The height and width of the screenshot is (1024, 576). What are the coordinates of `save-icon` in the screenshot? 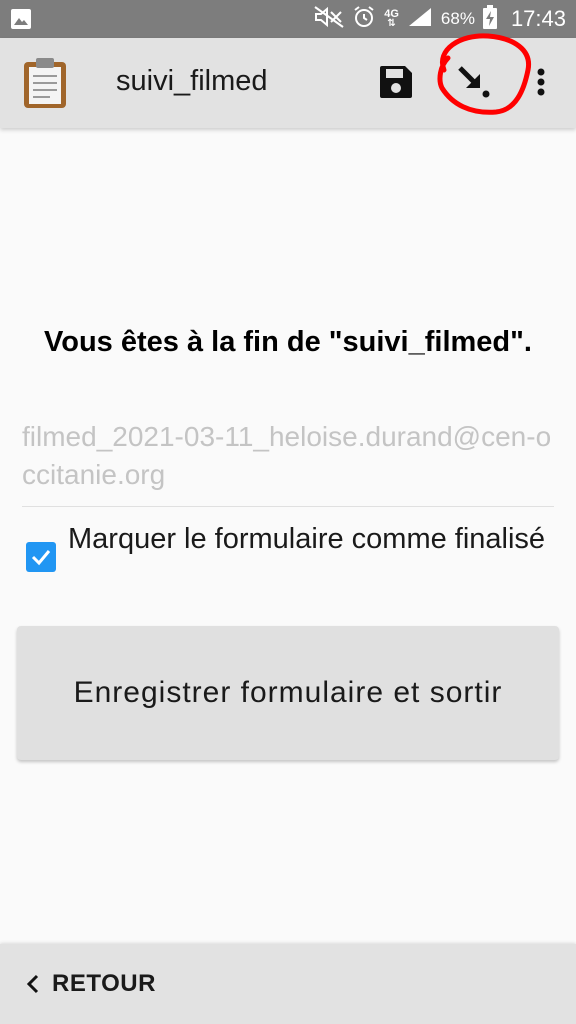 It's located at (396, 82).